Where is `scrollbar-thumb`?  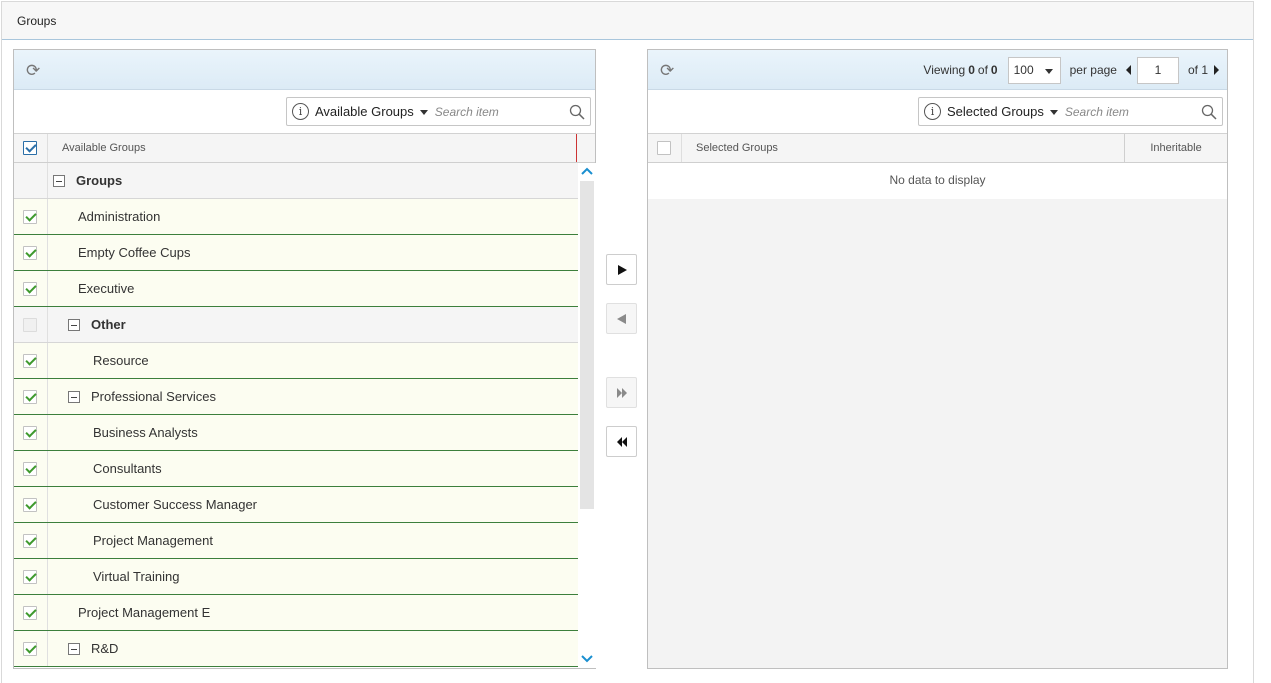 scrollbar-thumb is located at coordinates (587, 345).